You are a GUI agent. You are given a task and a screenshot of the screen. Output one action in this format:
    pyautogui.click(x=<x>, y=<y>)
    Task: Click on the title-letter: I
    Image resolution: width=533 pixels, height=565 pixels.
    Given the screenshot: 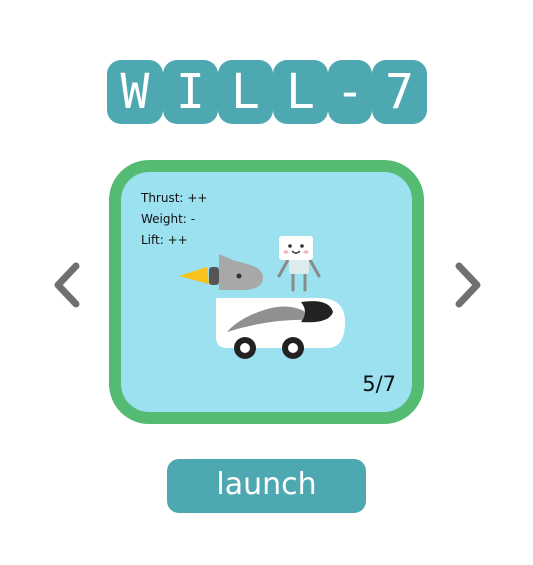 What is the action you would take?
    pyautogui.click(x=190, y=92)
    